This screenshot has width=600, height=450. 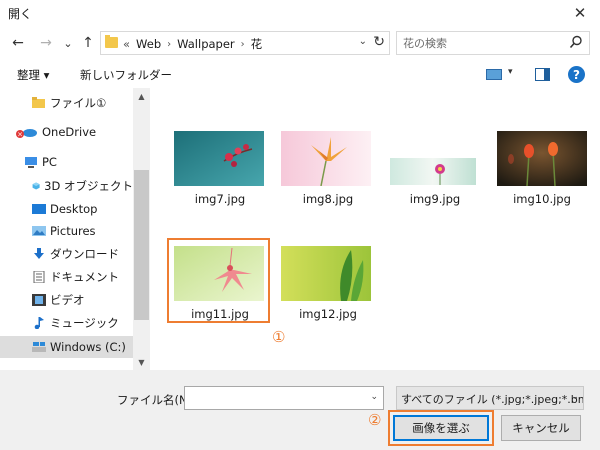 I want to click on window-title: 開く, so click(x=20, y=14).